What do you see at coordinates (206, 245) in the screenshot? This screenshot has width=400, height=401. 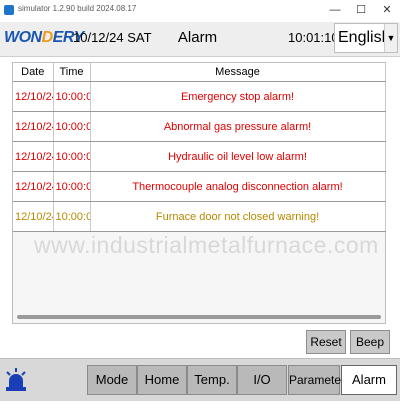 I see `watermark-text: www.industrialmetalfurnace.com` at bounding box center [206, 245].